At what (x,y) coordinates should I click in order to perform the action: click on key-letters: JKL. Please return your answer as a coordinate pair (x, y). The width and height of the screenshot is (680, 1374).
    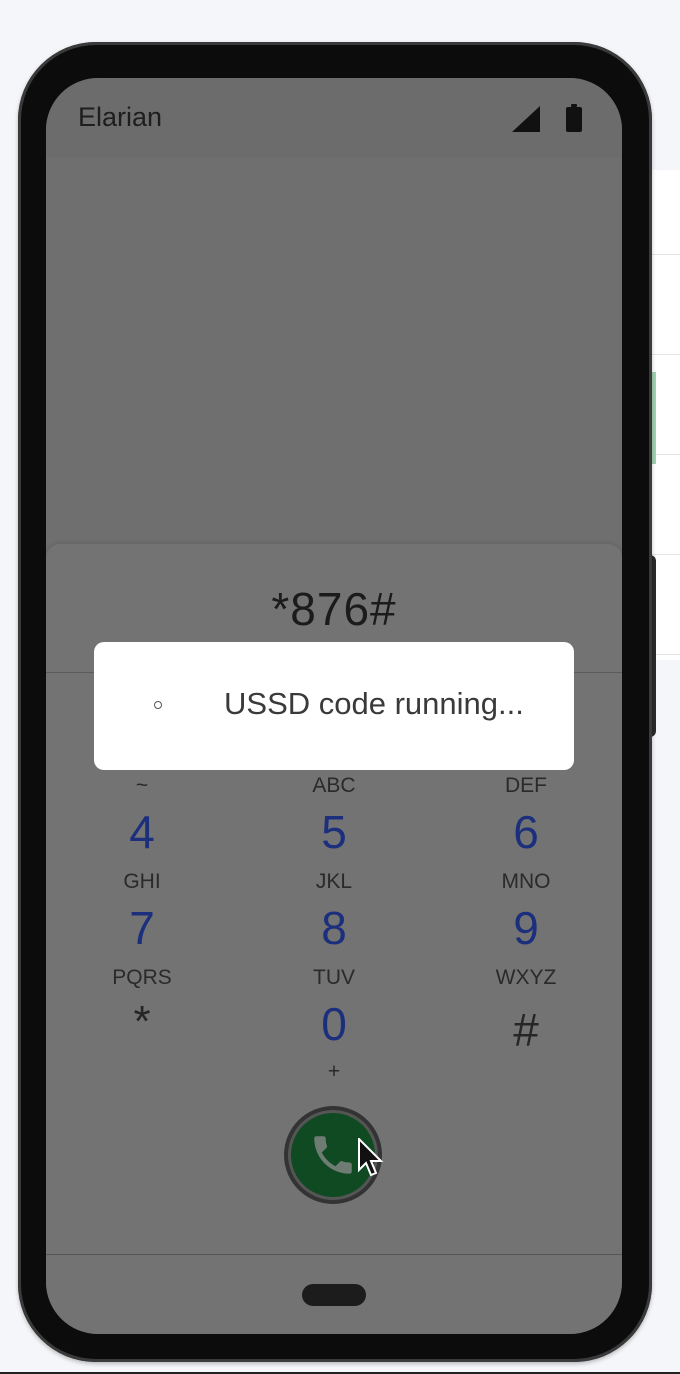
    Looking at the image, I should click on (334, 881).